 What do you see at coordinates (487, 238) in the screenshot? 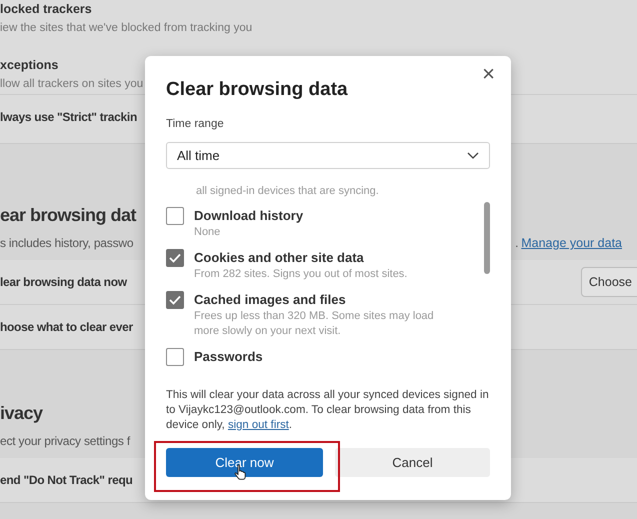
I see `scrollbar-thumb` at bounding box center [487, 238].